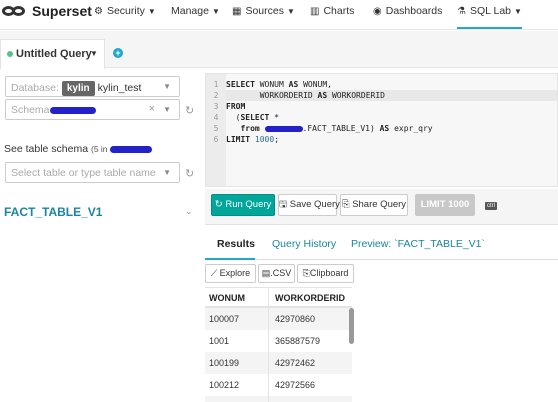  I want to click on nav-dashboards: ◉ Dashboards, so click(407, 11).